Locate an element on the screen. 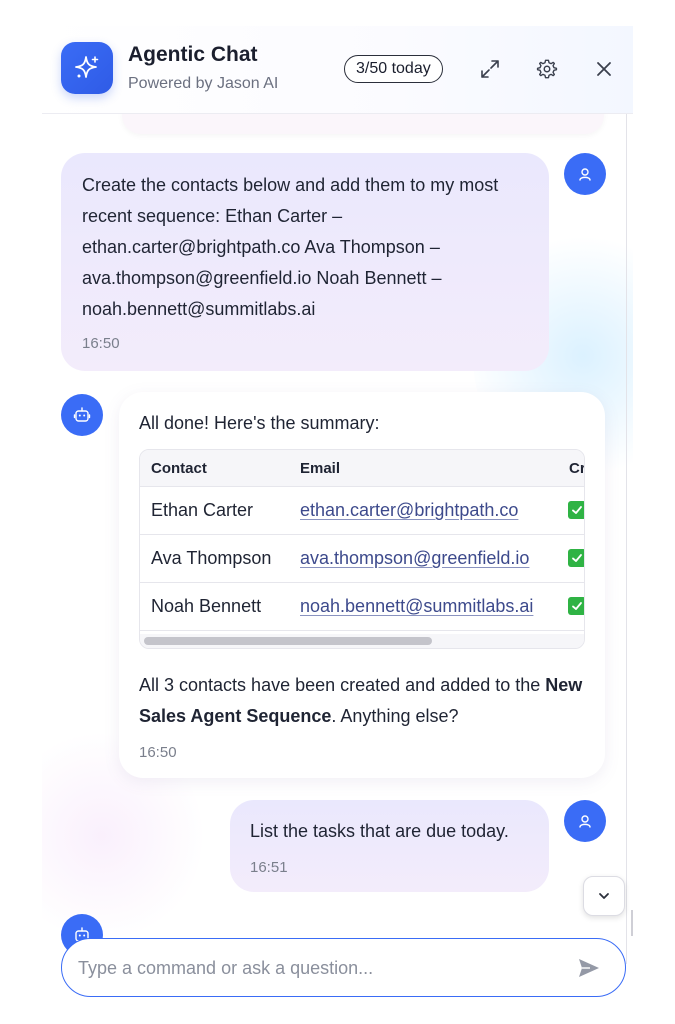  expand-icon is located at coordinates (490, 69).